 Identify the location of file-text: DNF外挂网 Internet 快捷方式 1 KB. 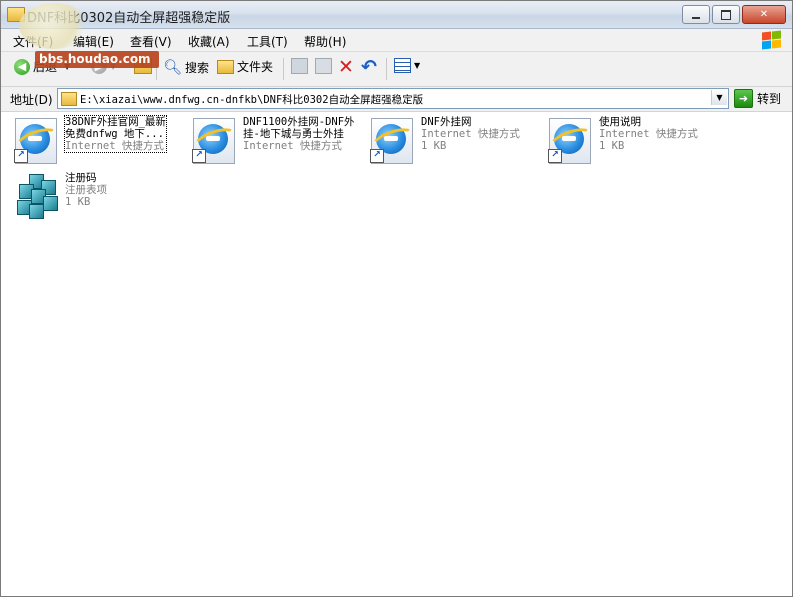
(470, 141).